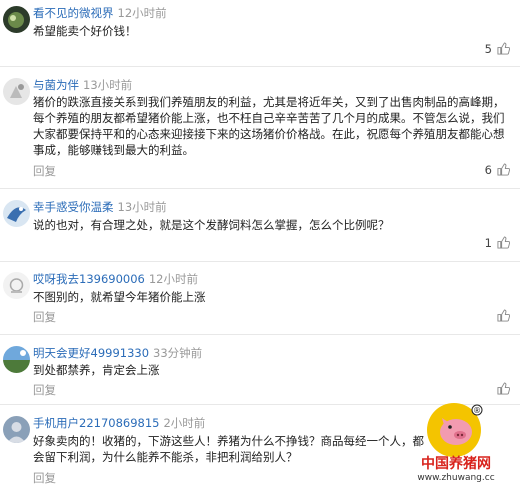  I want to click on comment-meta: 与菌为伴 13小时前, so click(82, 85).